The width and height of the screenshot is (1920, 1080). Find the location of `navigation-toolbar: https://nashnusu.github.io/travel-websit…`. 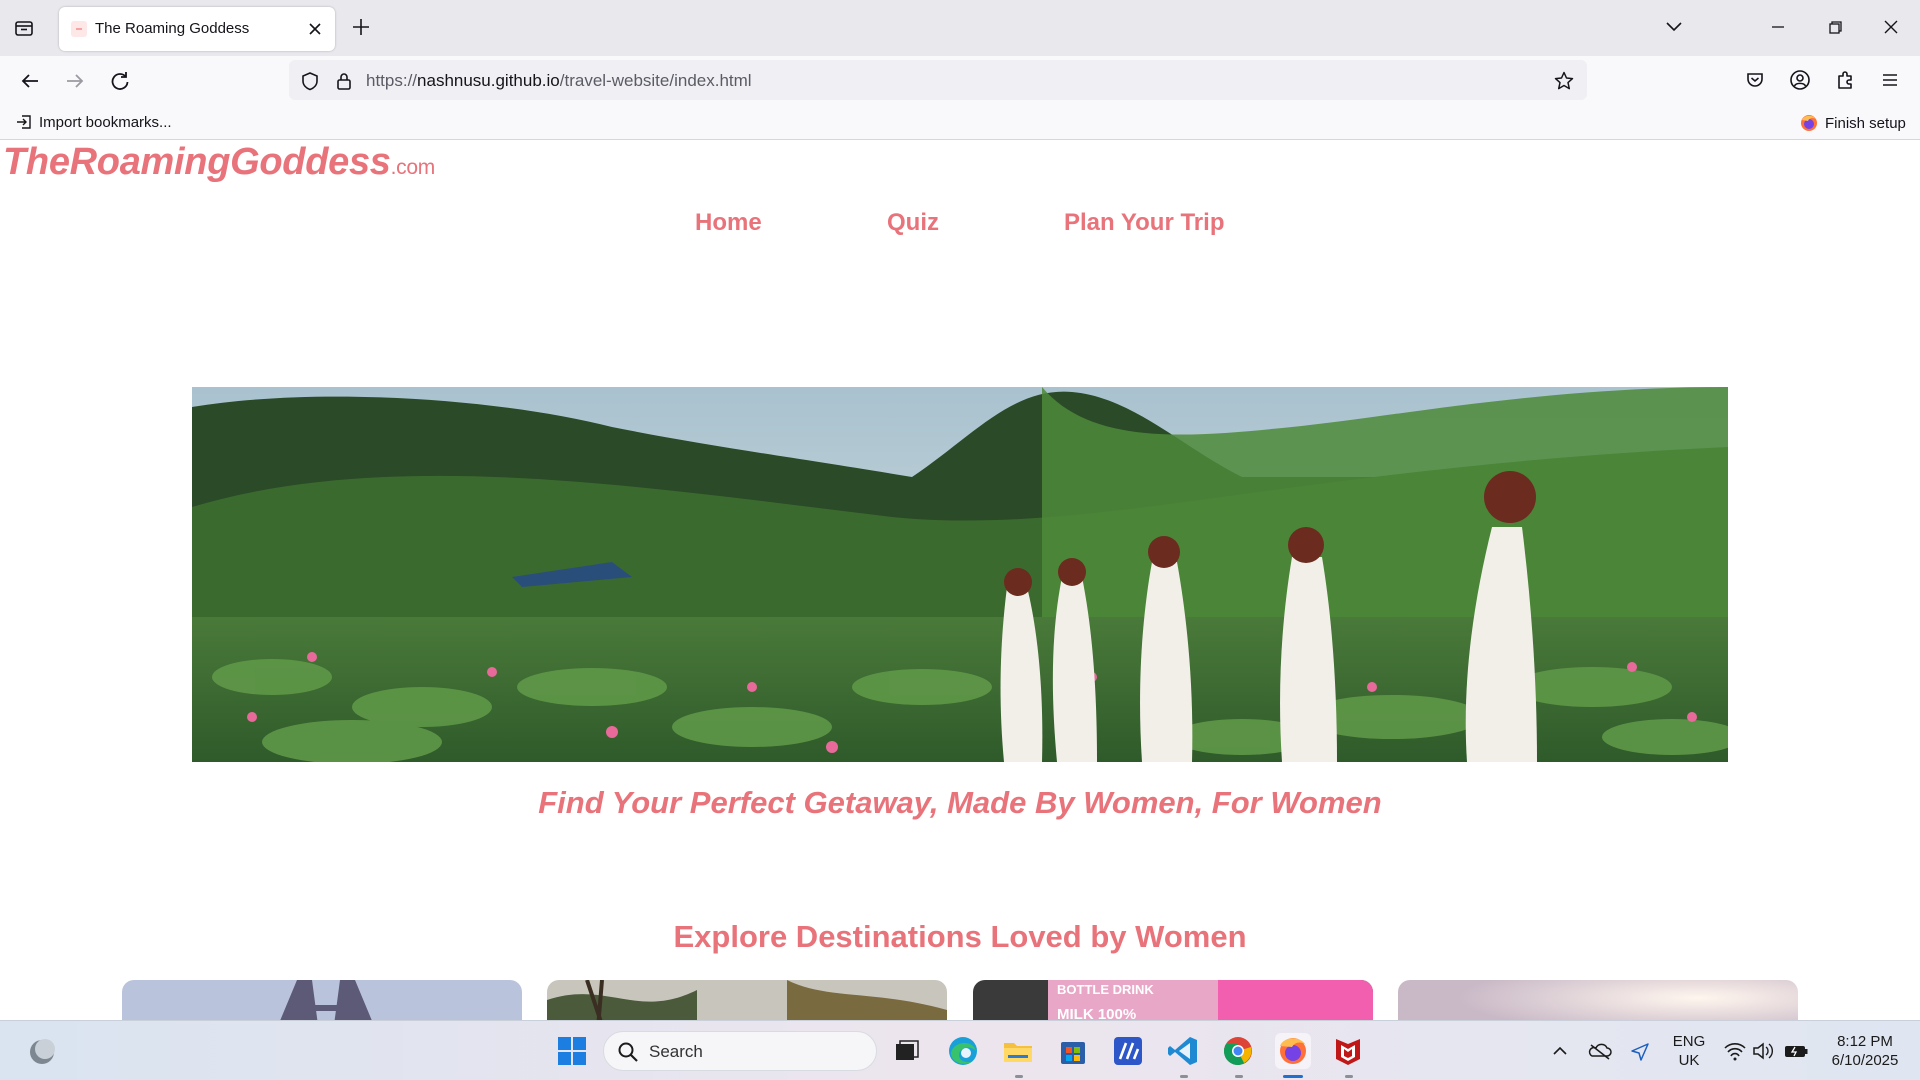

navigation-toolbar: https://nashnusu.github.io/travel-websit… is located at coordinates (960, 80).